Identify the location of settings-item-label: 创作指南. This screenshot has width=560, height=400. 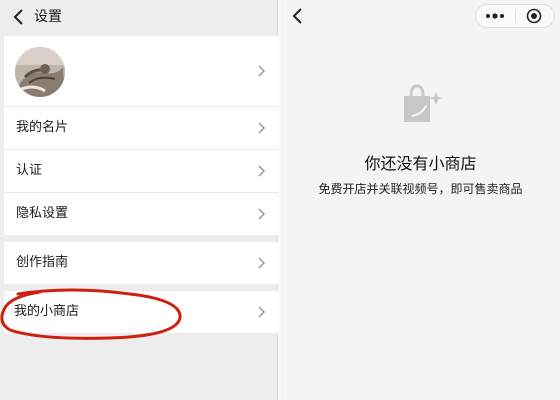
(42, 262).